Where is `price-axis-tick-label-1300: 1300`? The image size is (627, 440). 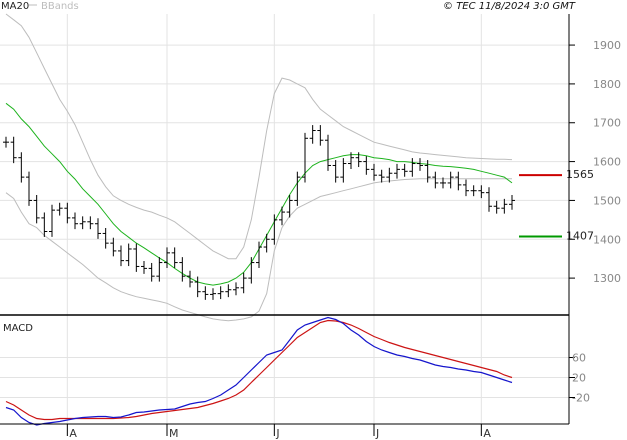 price-axis-tick-label-1300: 1300 is located at coordinates (607, 278).